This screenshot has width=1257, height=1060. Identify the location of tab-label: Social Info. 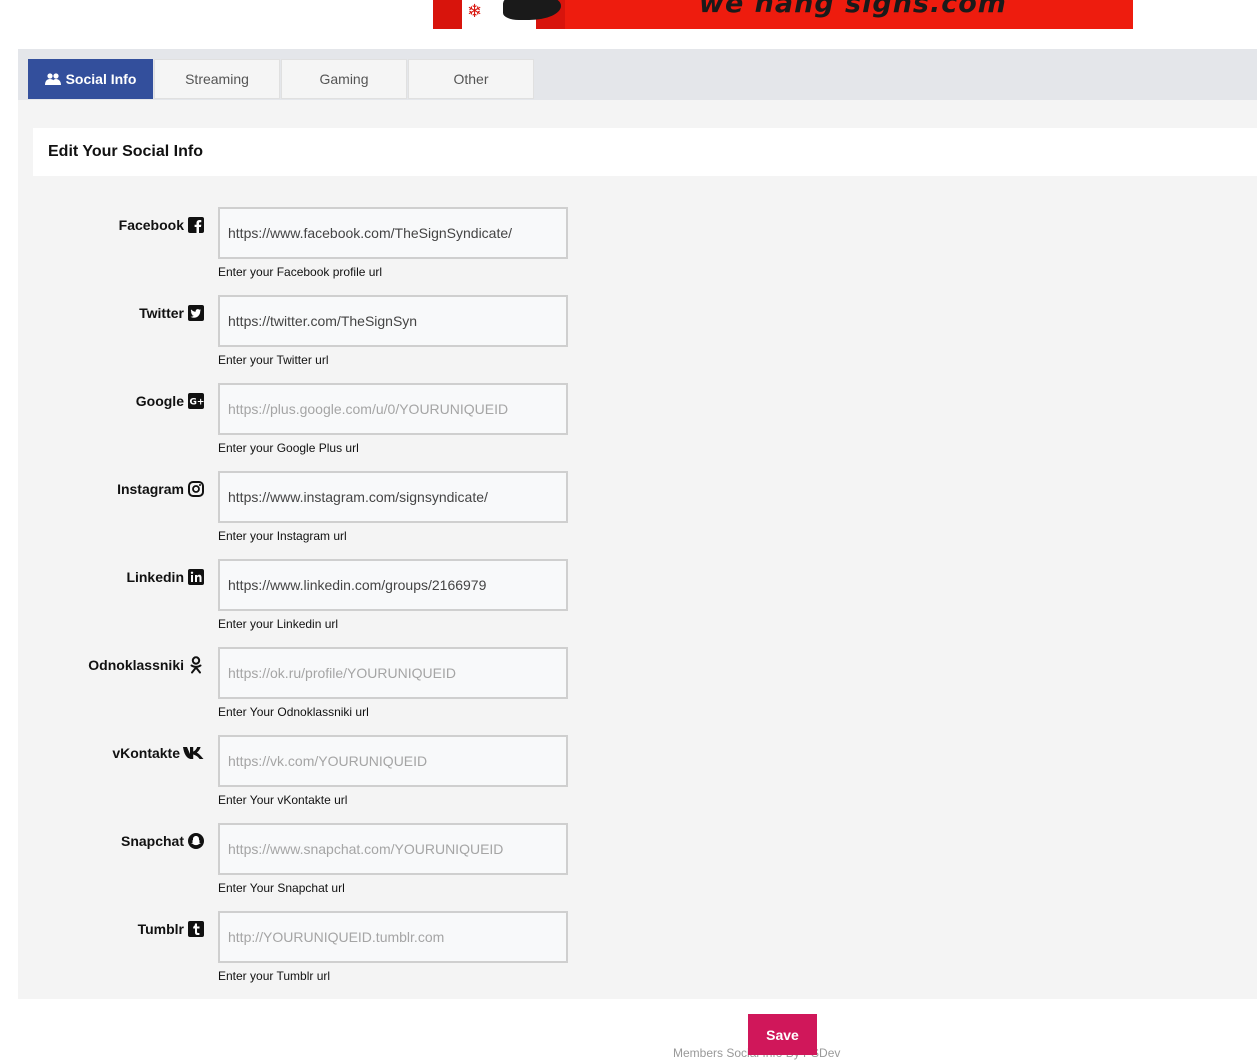
(101, 79).